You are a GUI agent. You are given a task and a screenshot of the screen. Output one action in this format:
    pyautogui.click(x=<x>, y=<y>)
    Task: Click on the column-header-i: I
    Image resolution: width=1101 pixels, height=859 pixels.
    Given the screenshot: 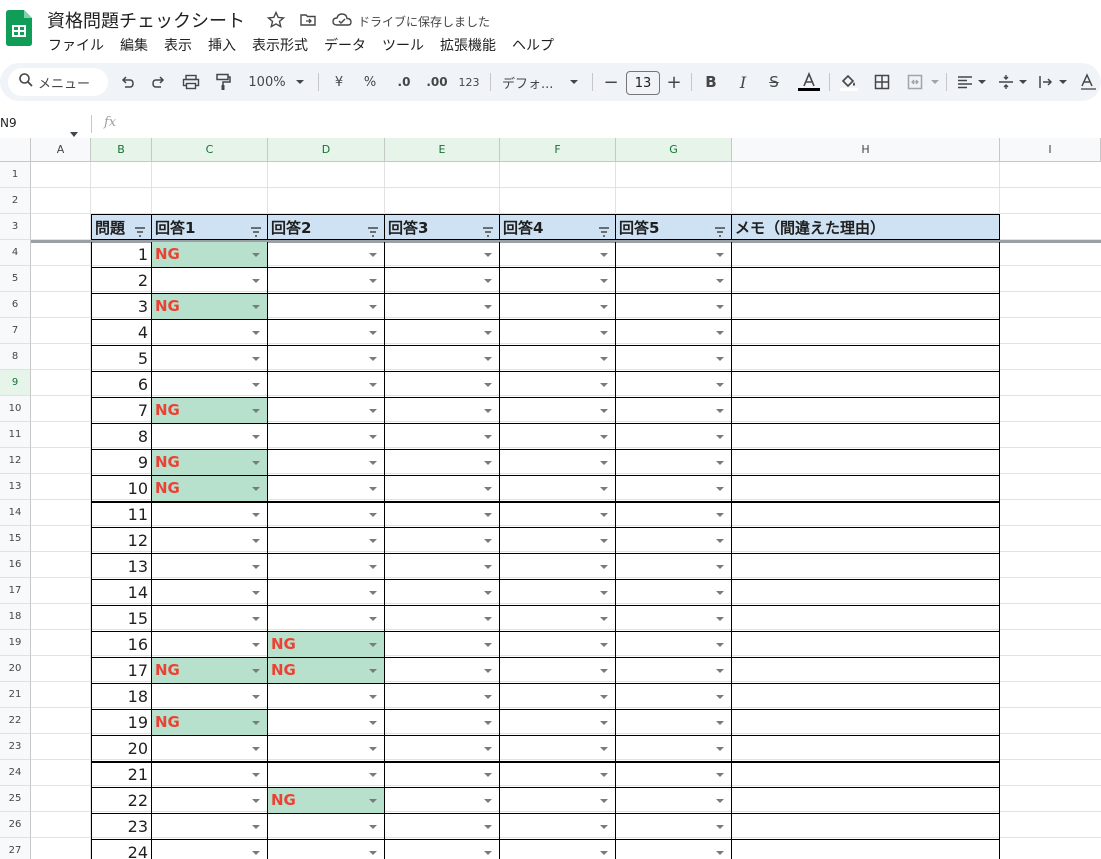 What is the action you would take?
    pyautogui.click(x=1050, y=150)
    